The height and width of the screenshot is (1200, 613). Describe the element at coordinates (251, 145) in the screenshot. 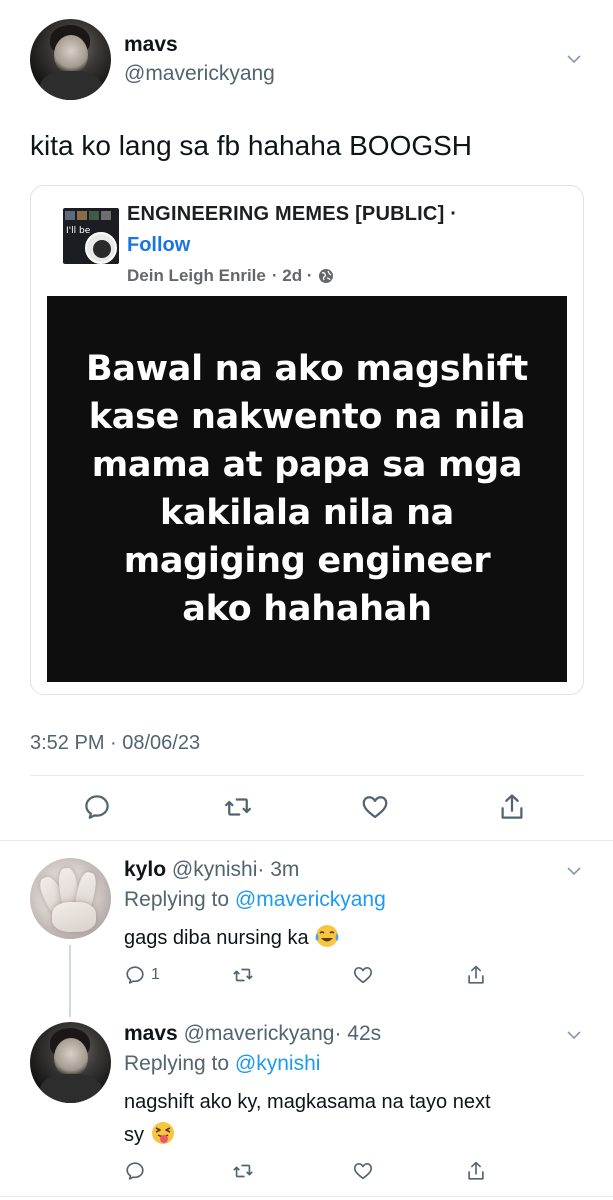

I see `main-tweet-text: kita ko lang sa fb hahaha BOOGSH` at that location.